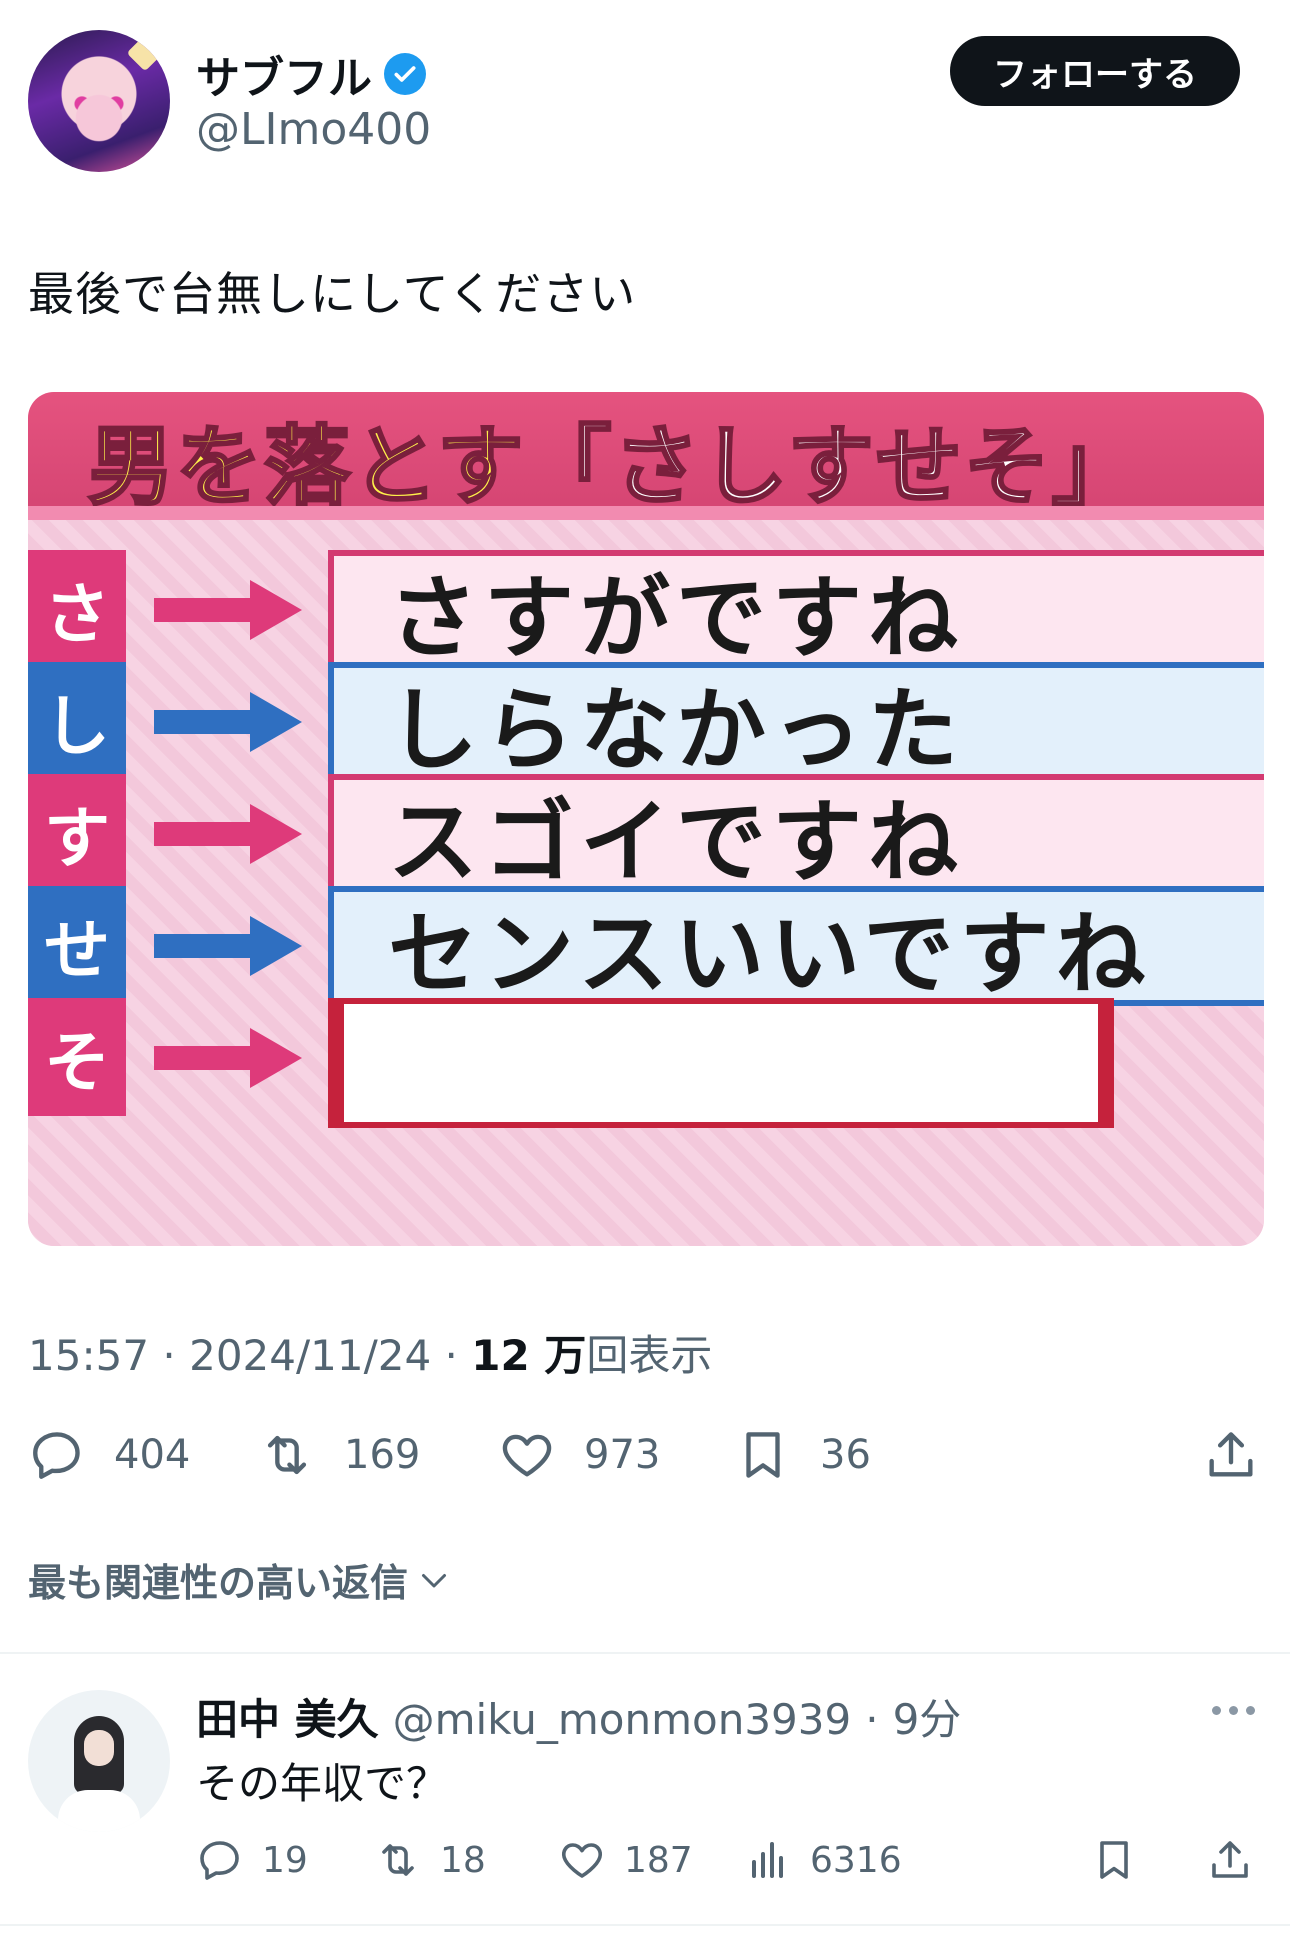 This screenshot has height=1934, width=1290. What do you see at coordinates (77, 1057) in the screenshot?
I see `row-letter: そ` at bounding box center [77, 1057].